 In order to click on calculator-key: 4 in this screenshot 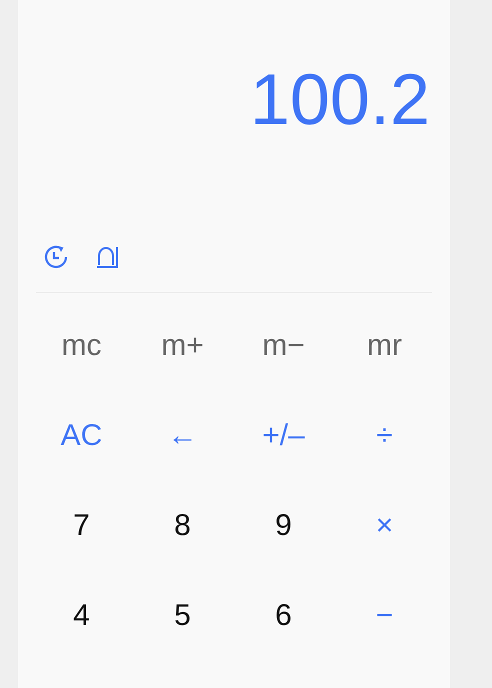, I will do `click(81, 616)`.